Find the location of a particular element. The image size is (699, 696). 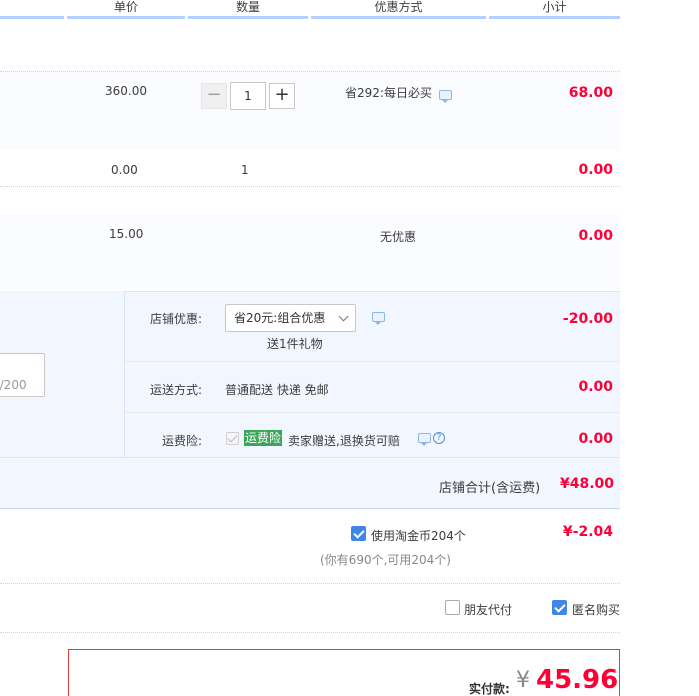

coins-amount: ¥-2.04 is located at coordinates (587, 532).